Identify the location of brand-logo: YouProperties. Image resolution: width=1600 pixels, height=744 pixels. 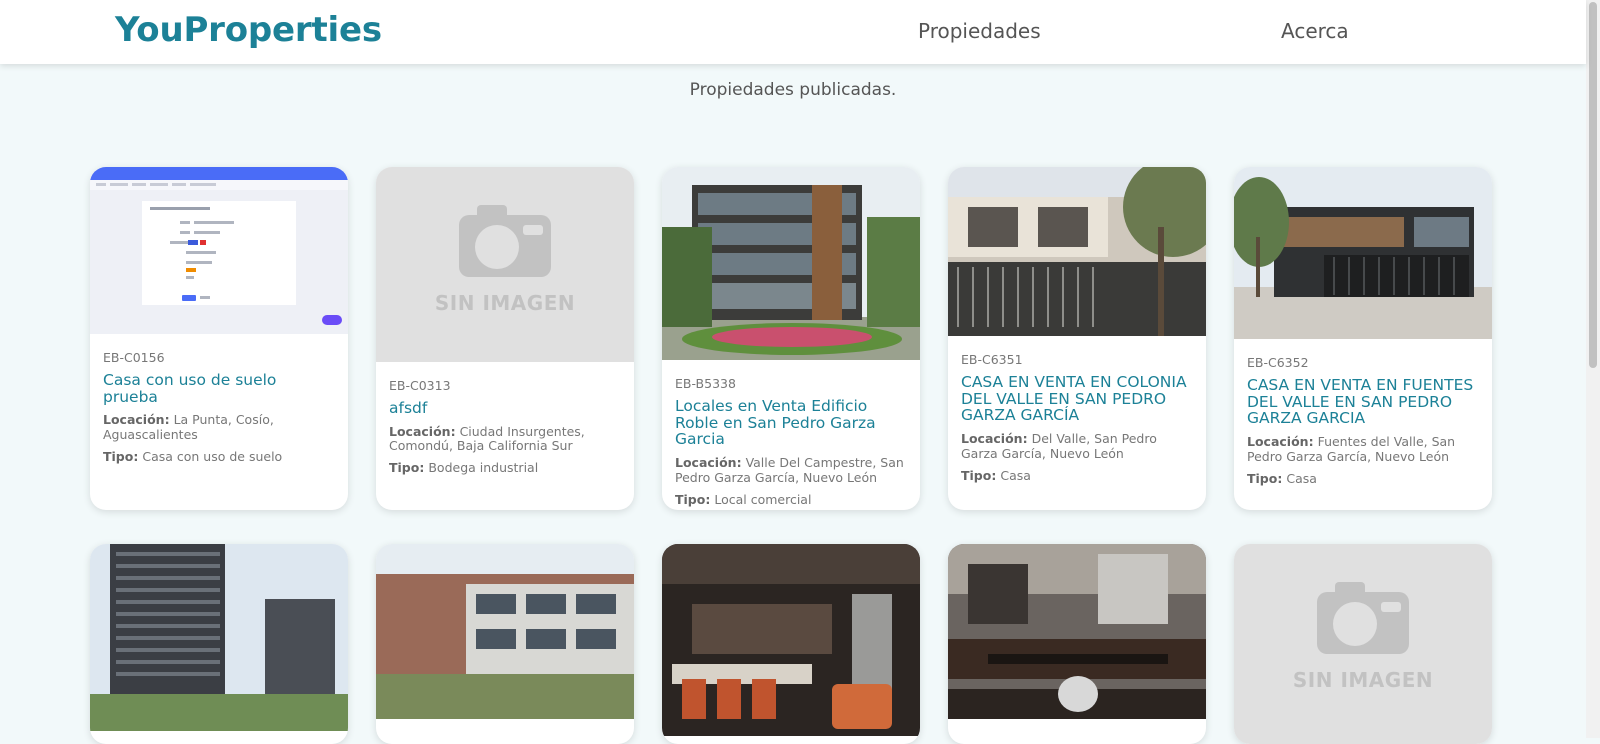
(248, 30).